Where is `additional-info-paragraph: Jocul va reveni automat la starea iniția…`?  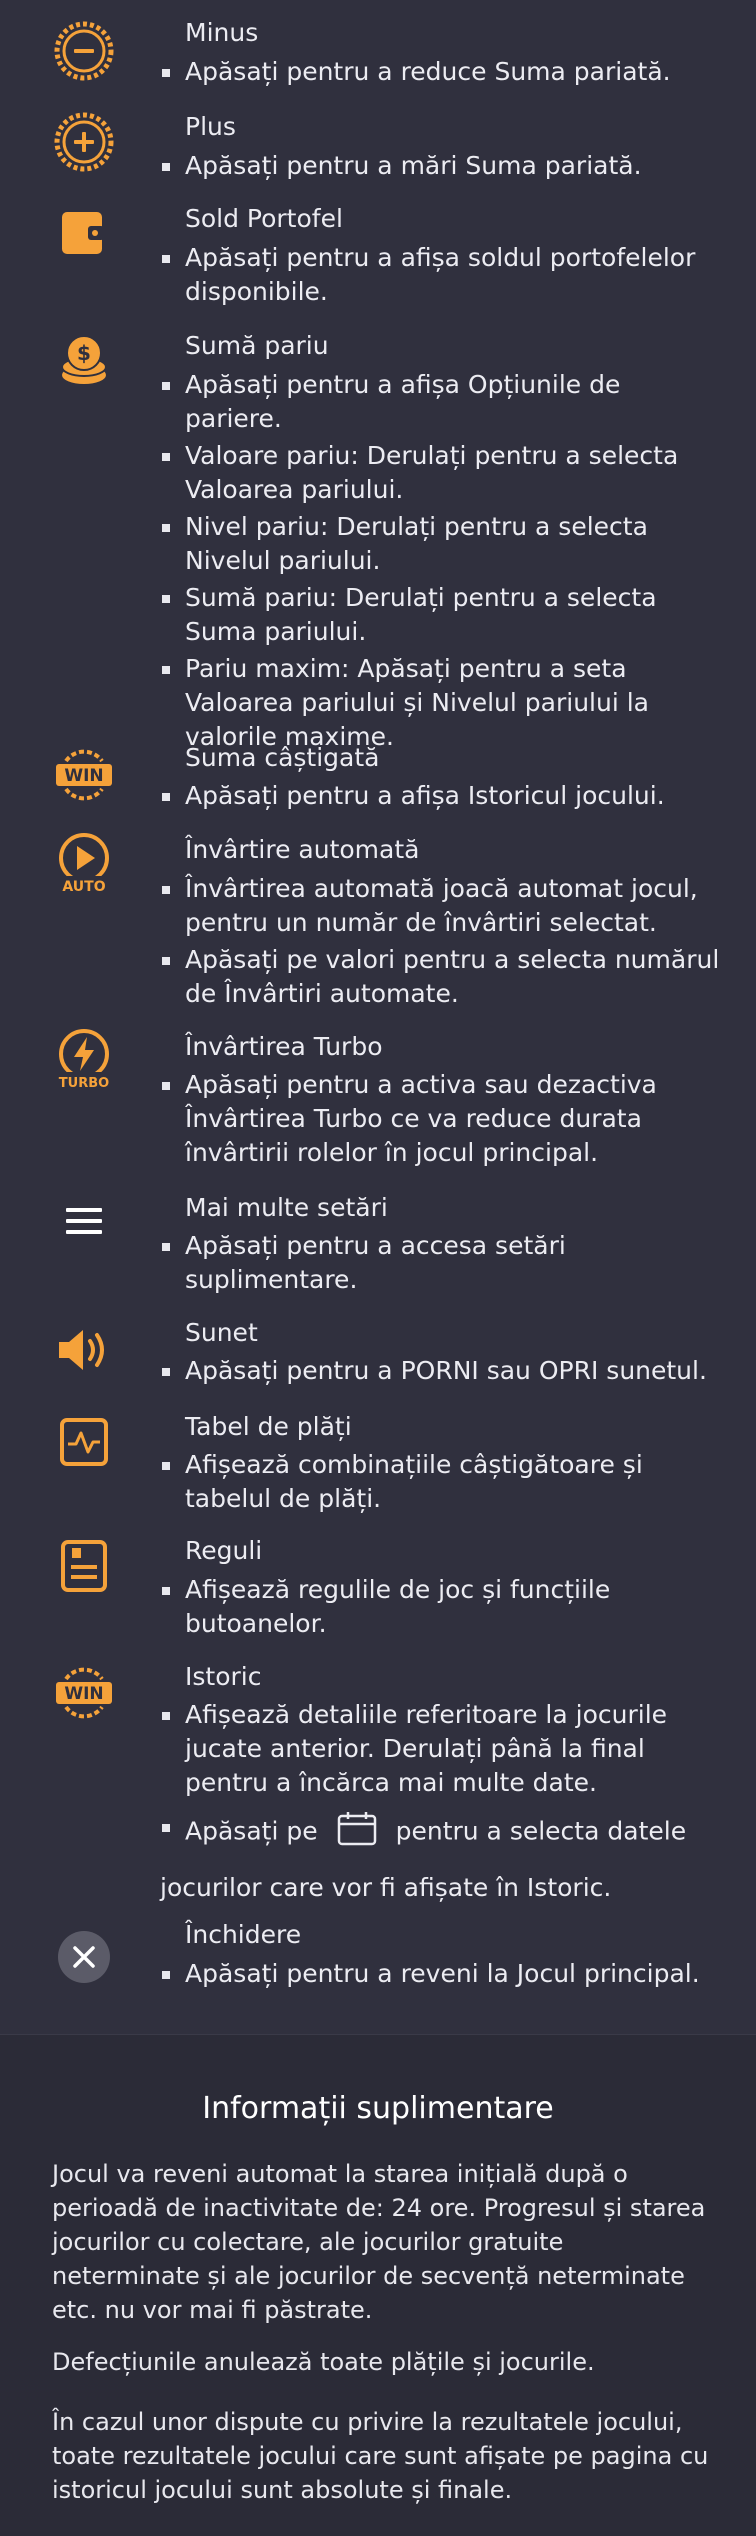
additional-info-paragraph: Jocul va reveni automat la starea iniția… is located at coordinates (379, 2242).